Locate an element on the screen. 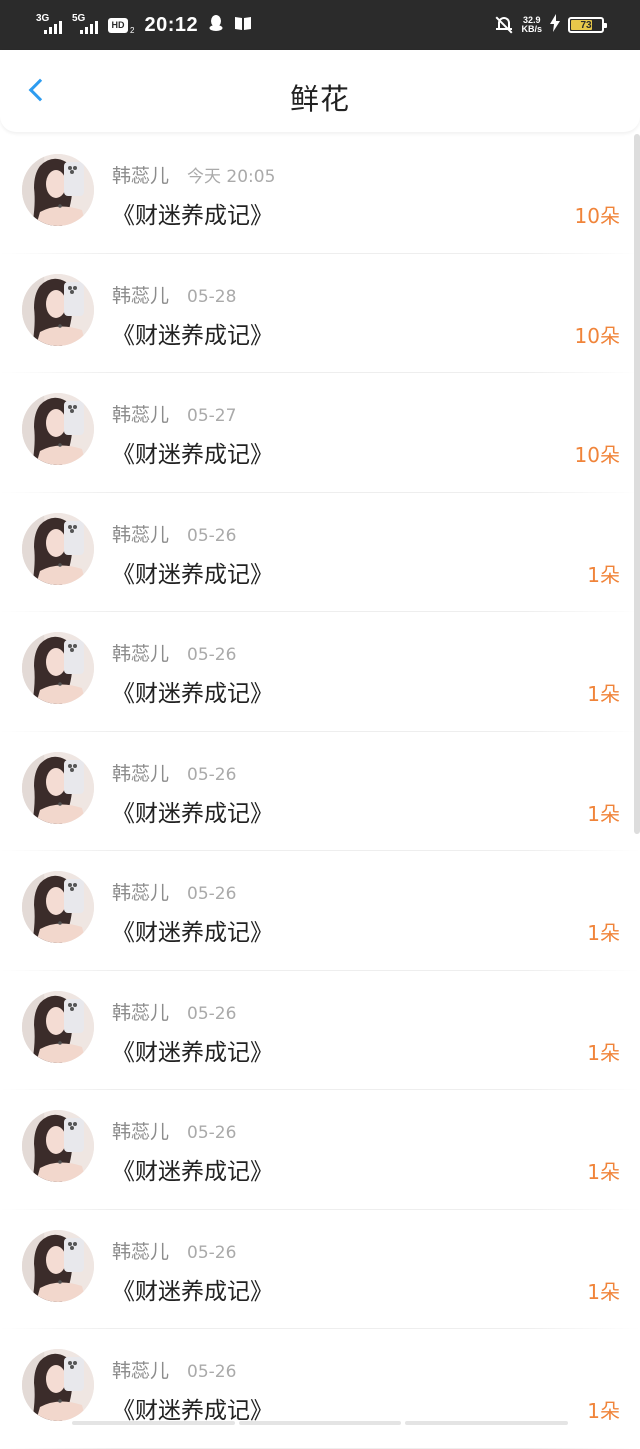  charging-icon is located at coordinates (555, 25).